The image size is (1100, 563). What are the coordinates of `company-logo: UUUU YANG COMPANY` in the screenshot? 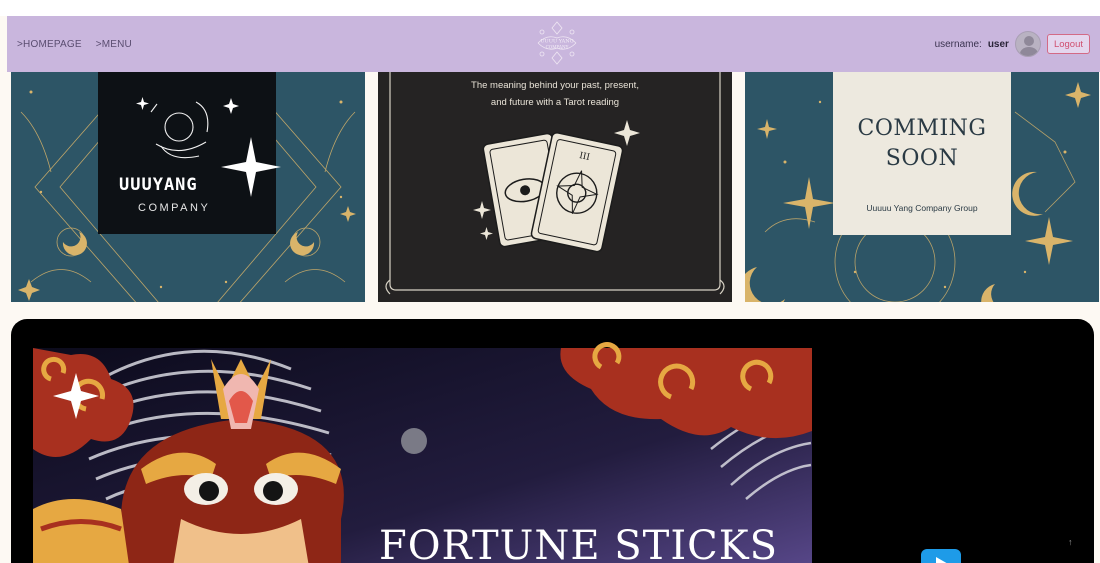 It's located at (557, 43).